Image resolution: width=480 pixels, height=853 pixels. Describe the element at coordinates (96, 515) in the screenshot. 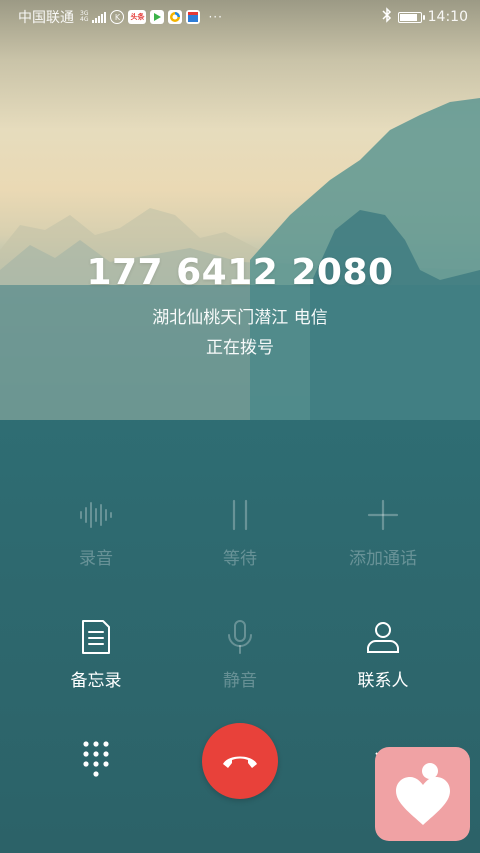

I see `waveform-icon` at that location.